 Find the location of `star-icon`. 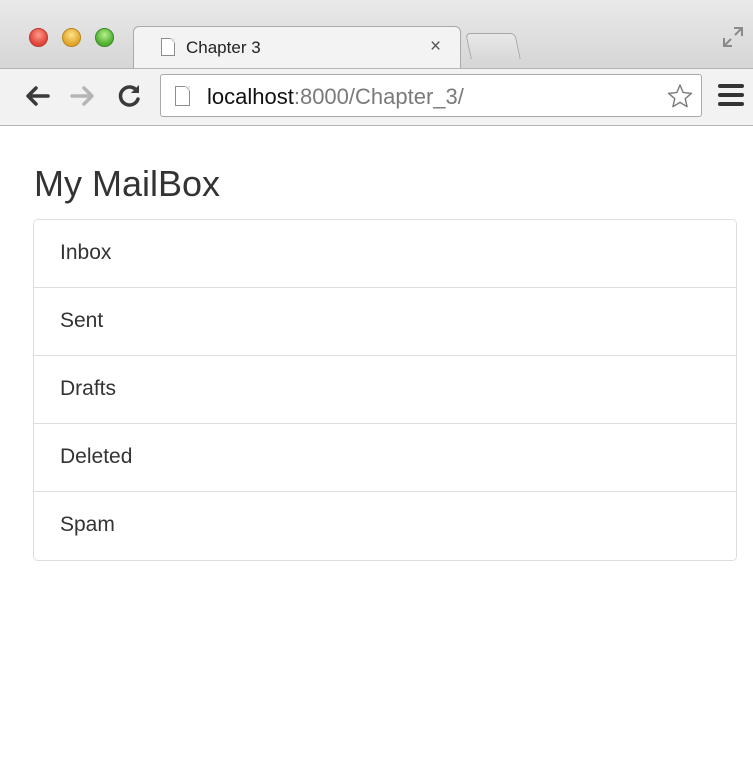

star-icon is located at coordinates (680, 96).